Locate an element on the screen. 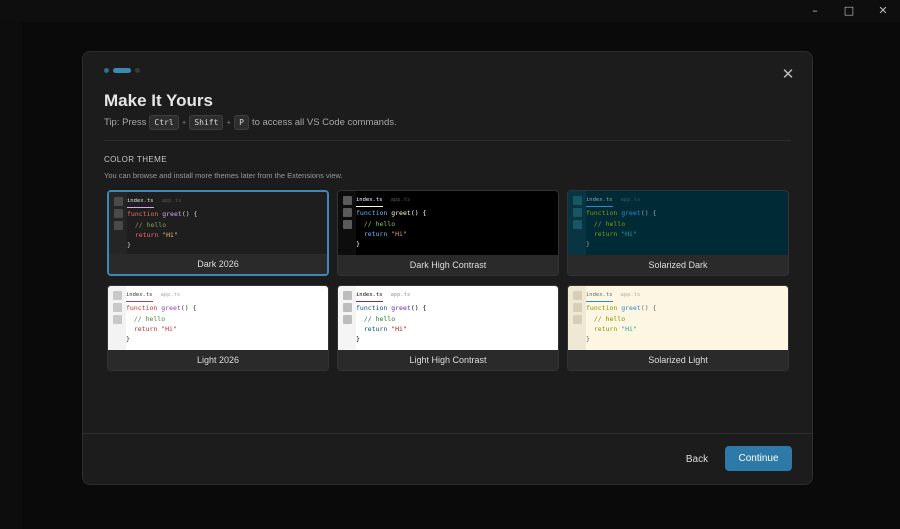  key-p: P is located at coordinates (241, 122).